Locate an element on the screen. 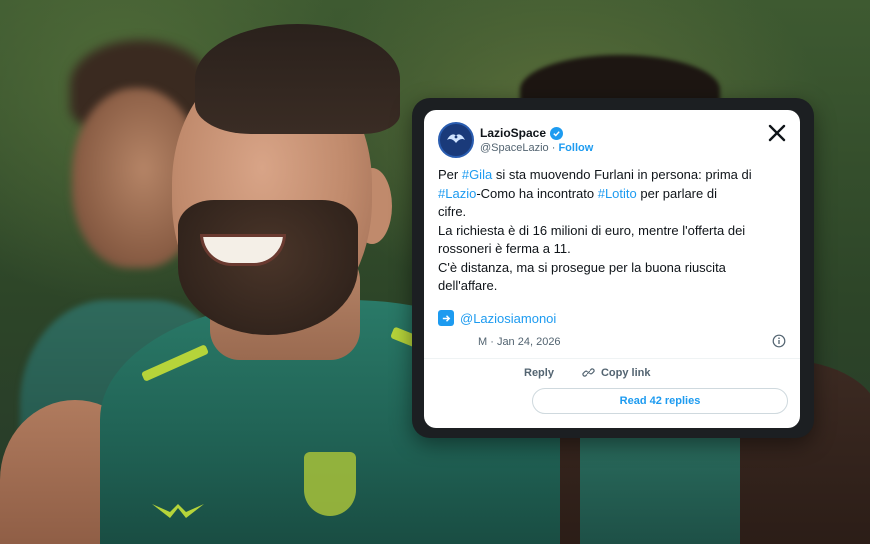 Image resolution: width=870 pixels, height=544 pixels. tweet-divider is located at coordinates (612, 358).